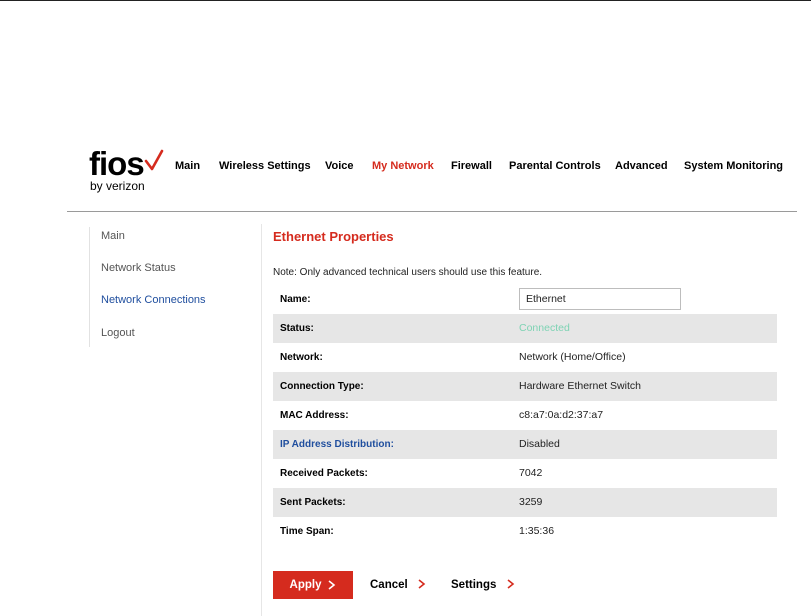 The height and width of the screenshot is (616, 811). I want to click on status-value: Connected, so click(544, 328).